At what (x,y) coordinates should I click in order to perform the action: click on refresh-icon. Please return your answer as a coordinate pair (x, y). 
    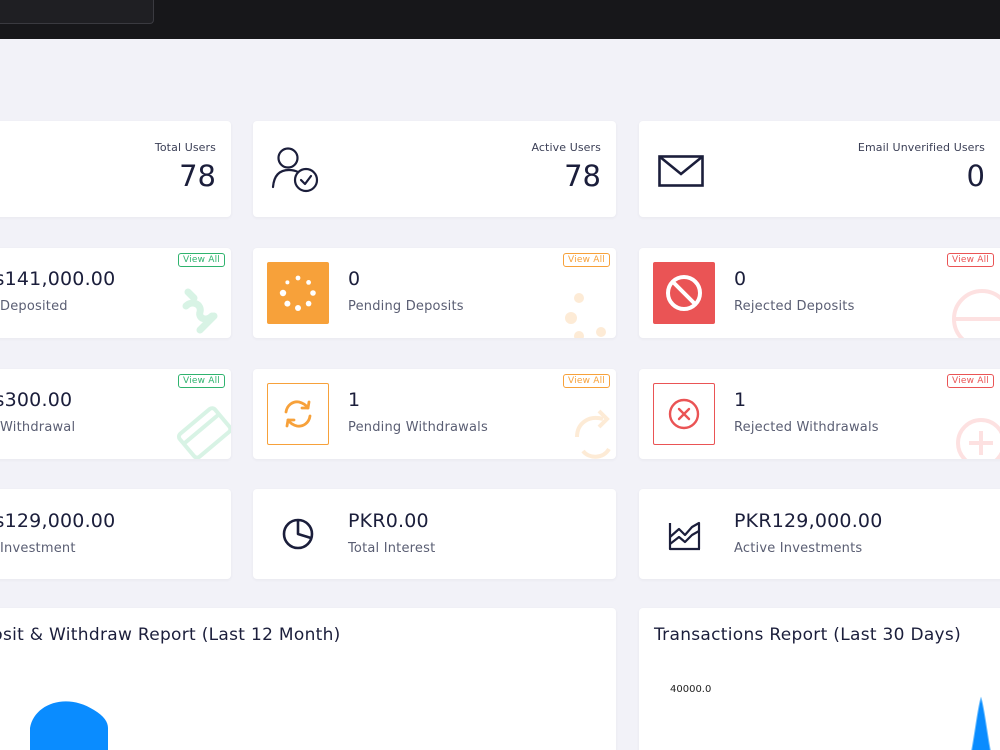
    Looking at the image, I should click on (298, 414).